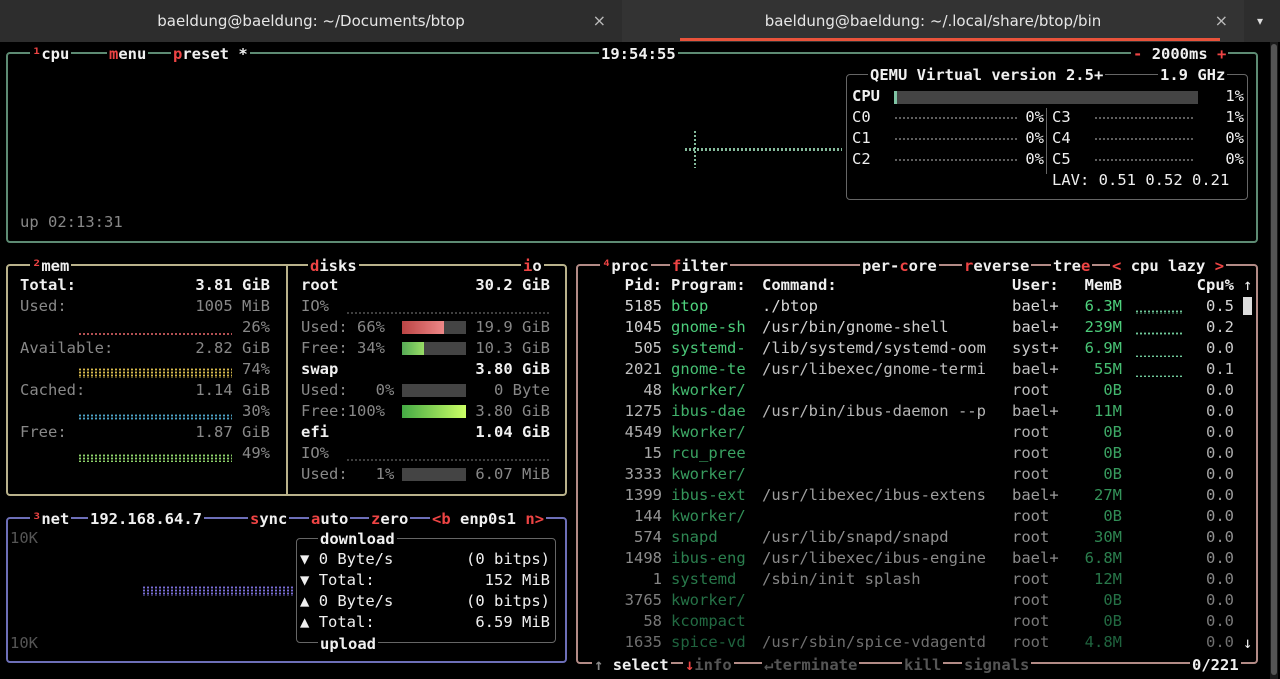 The image size is (1280, 679). What do you see at coordinates (1193, 75) in the screenshot?
I see `cpu-frequency: 1.9 GHz` at bounding box center [1193, 75].